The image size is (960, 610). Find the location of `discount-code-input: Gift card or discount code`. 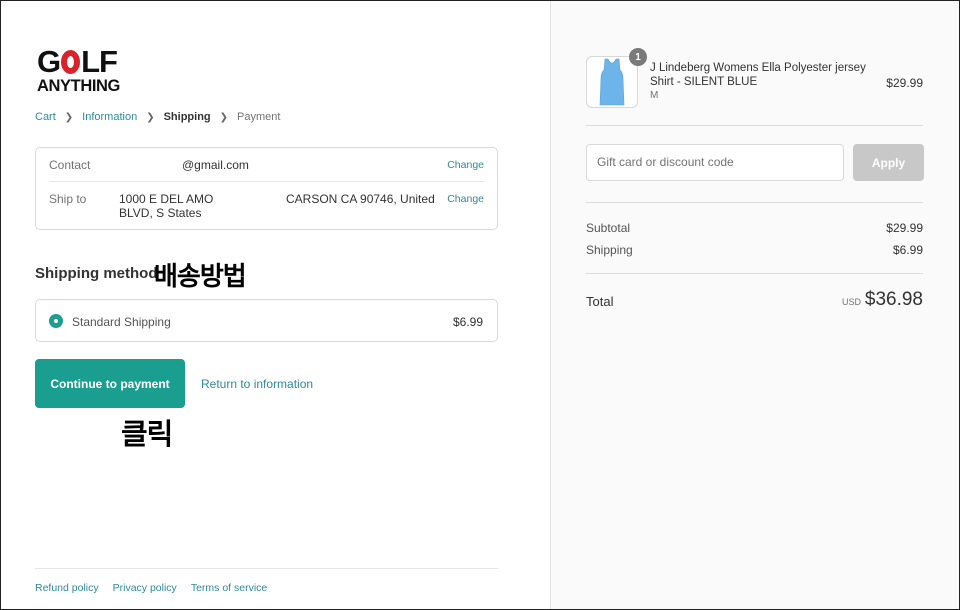

discount-code-input: Gift card or discount code is located at coordinates (715, 162).